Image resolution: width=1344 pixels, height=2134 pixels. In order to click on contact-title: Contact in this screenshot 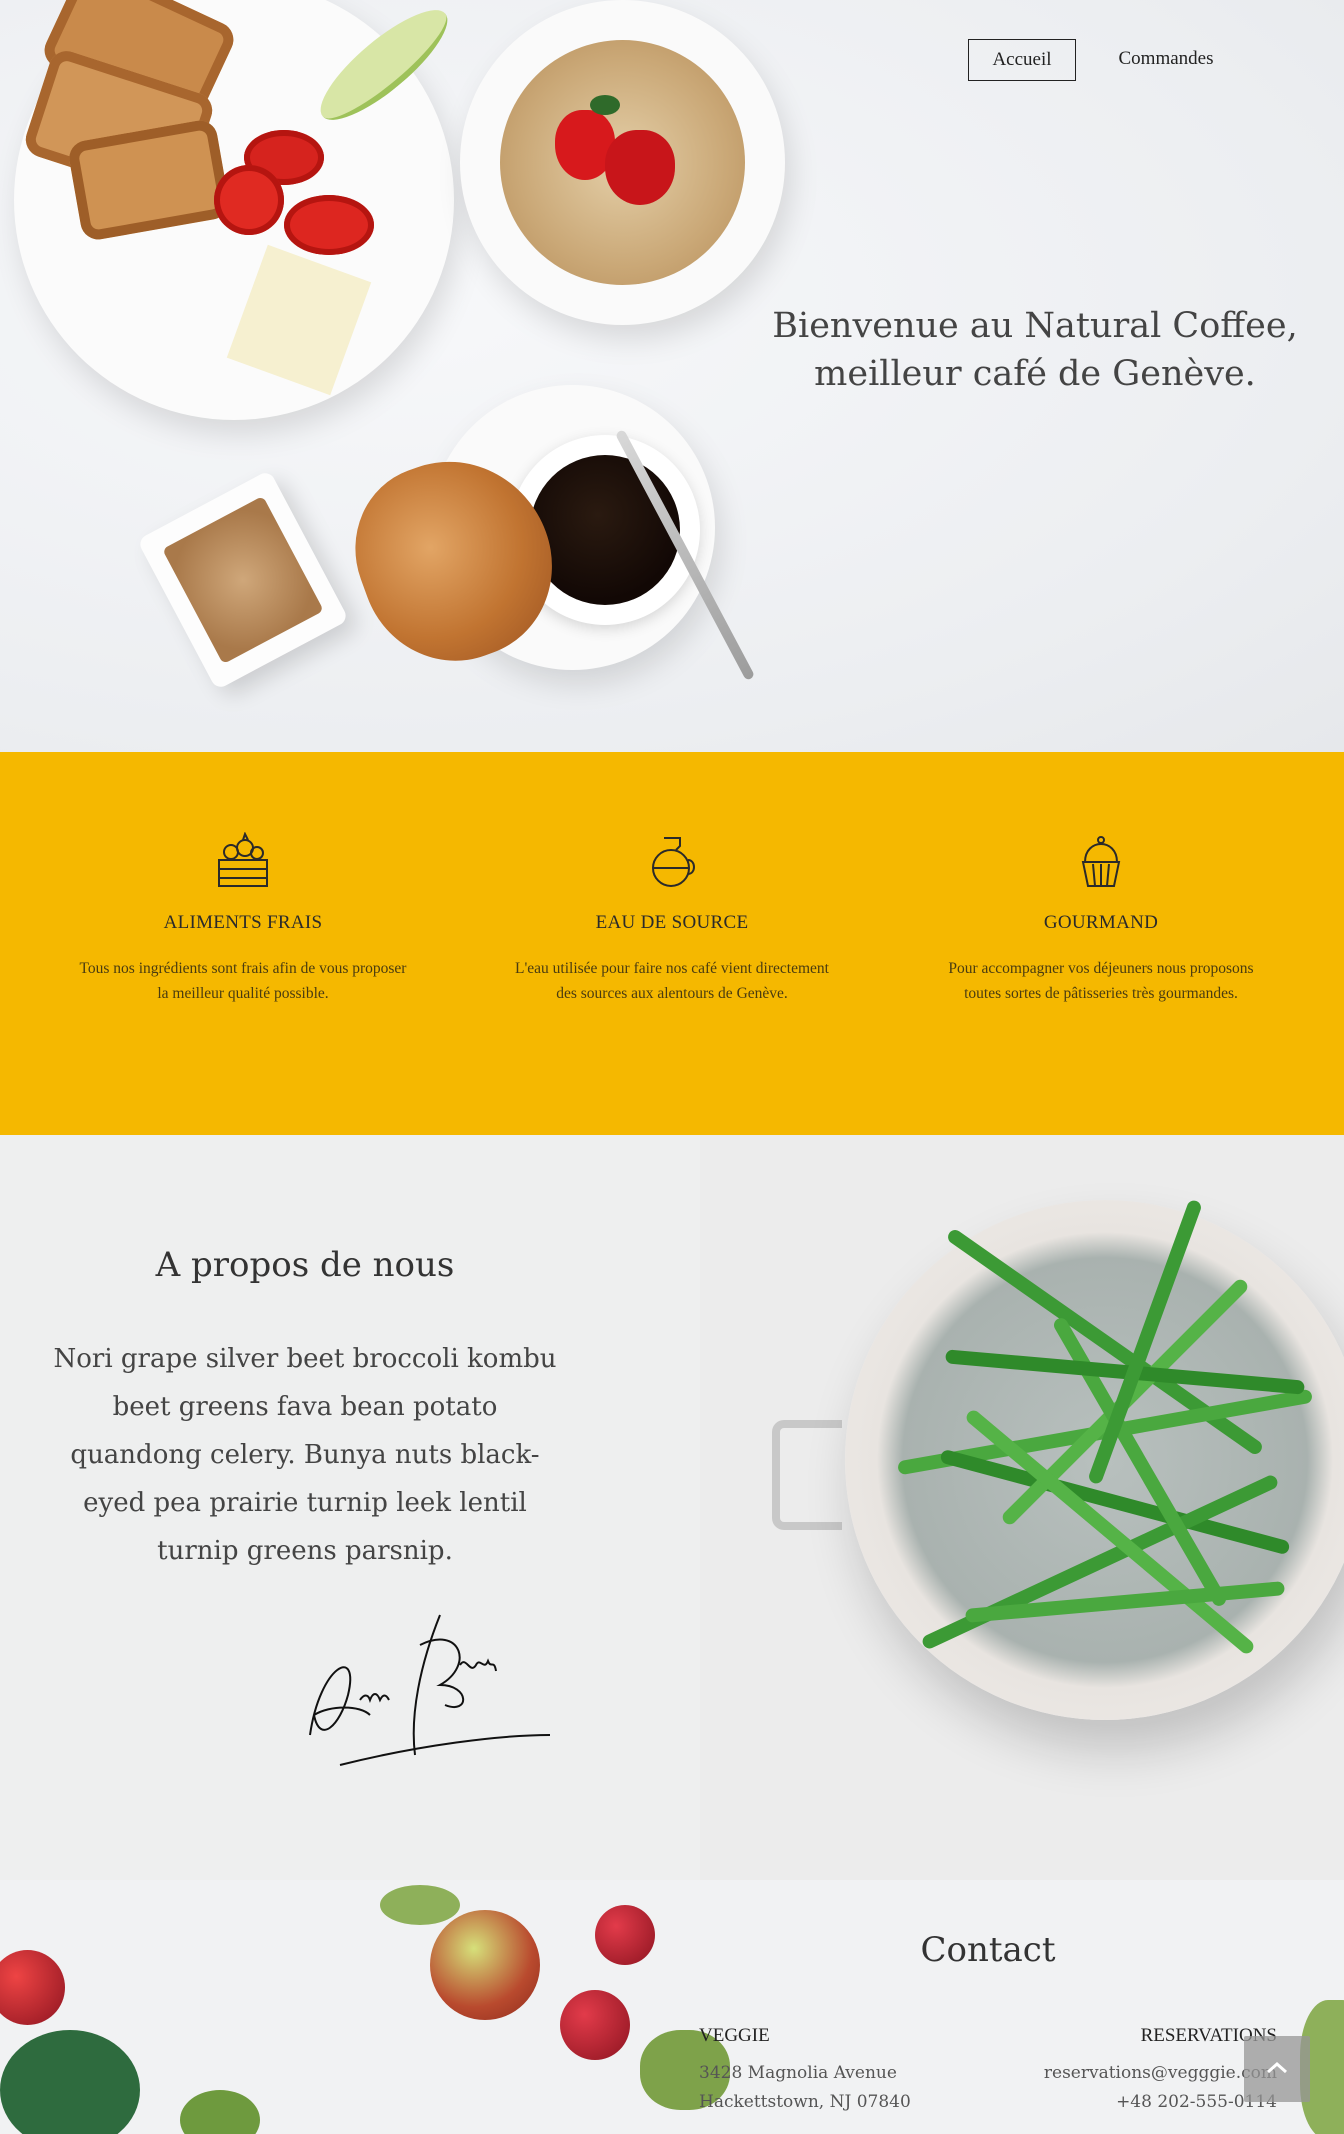, I will do `click(988, 1950)`.